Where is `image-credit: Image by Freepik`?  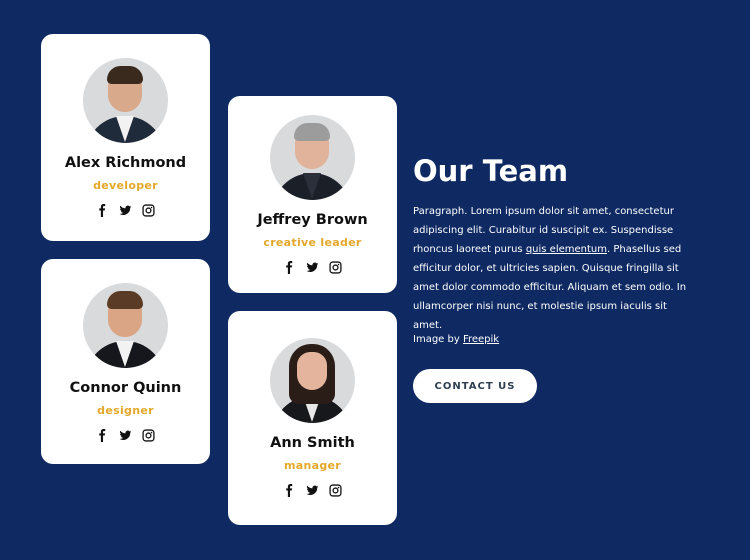 image-credit: Image by Freepik is located at coordinates (456, 339).